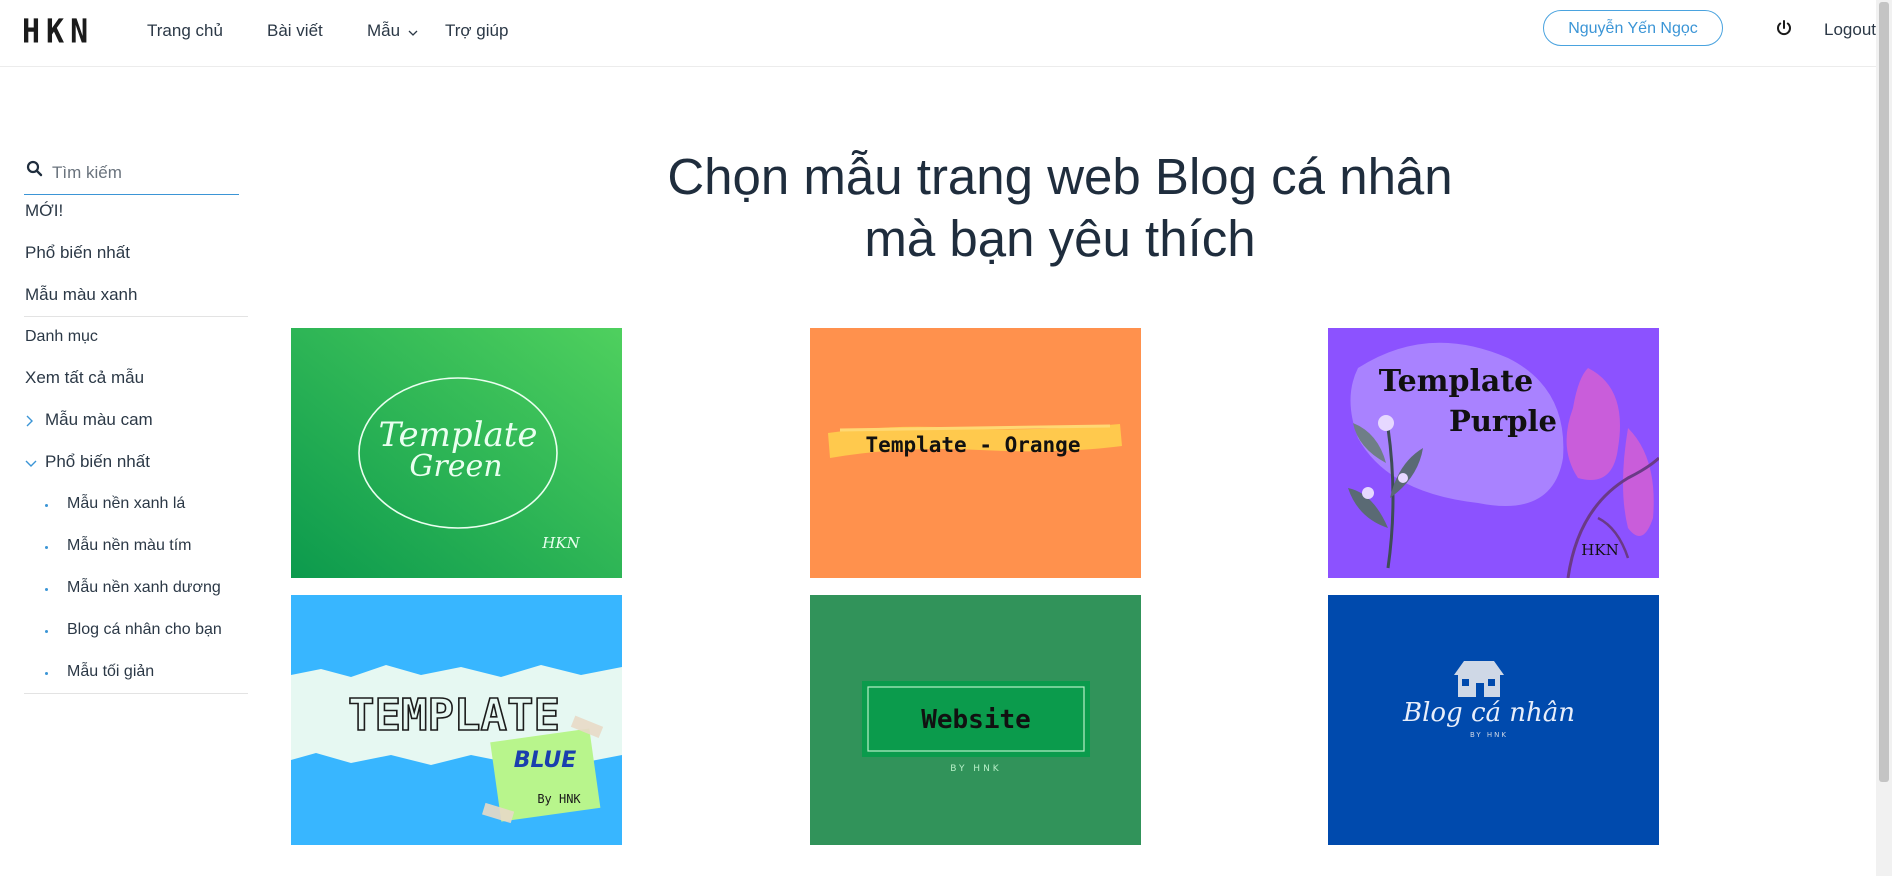 This screenshot has height=876, width=1892. Describe the element at coordinates (476, 31) in the screenshot. I see `nav-help: Trợ giúp` at that location.